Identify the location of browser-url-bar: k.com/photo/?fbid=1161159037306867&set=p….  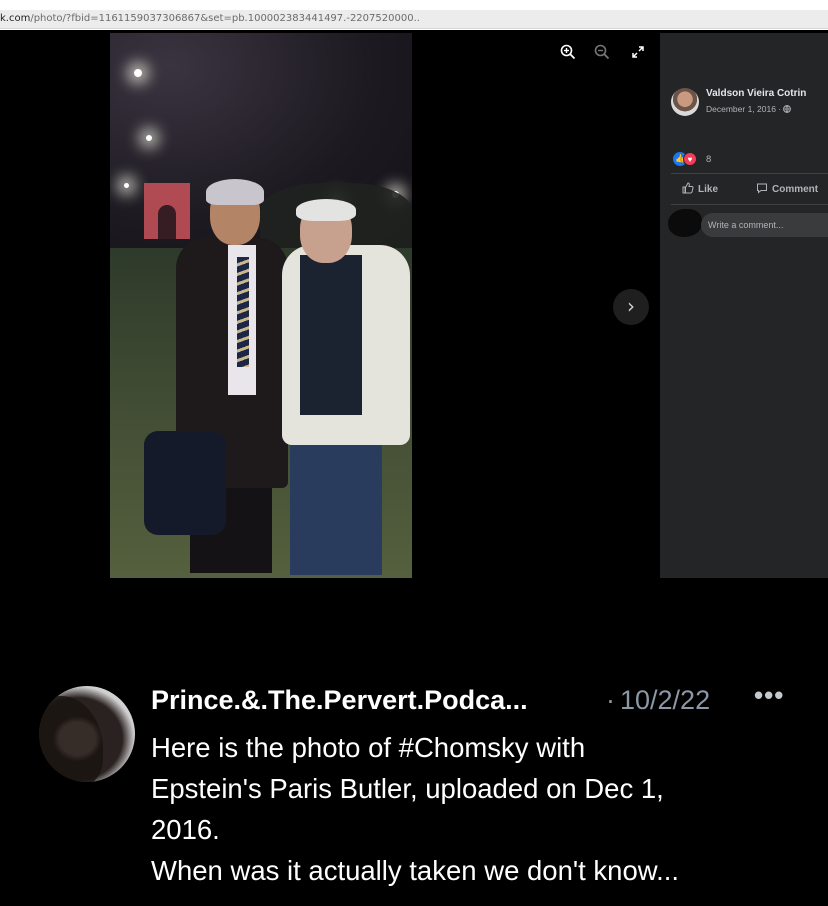
(414, 15).